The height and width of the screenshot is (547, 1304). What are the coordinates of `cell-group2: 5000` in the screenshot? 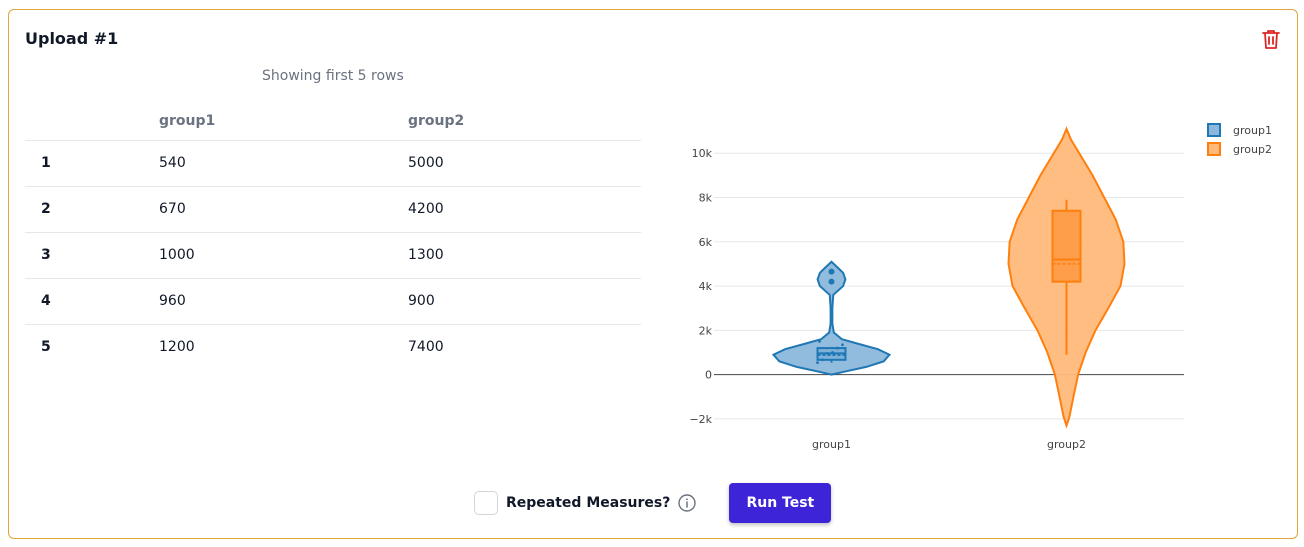 It's located at (524, 162).